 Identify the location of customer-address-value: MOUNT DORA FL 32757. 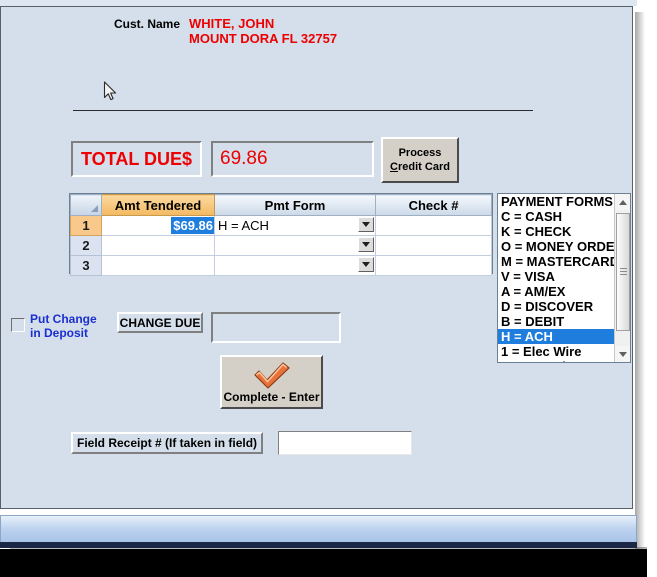
(263, 38).